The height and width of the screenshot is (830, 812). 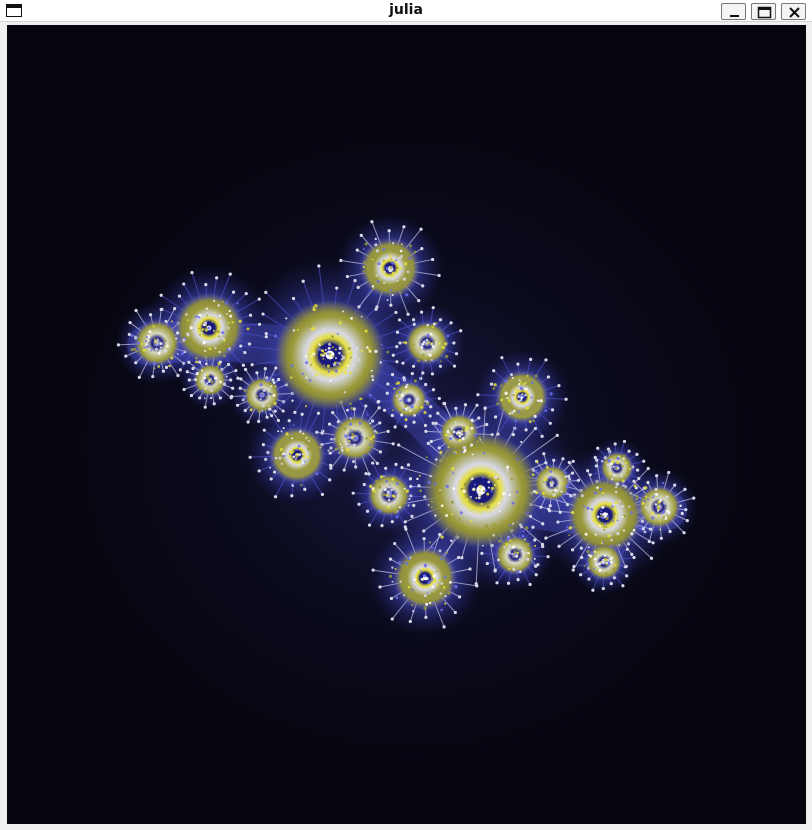 I want to click on window-menu-icon, so click(x=14, y=10).